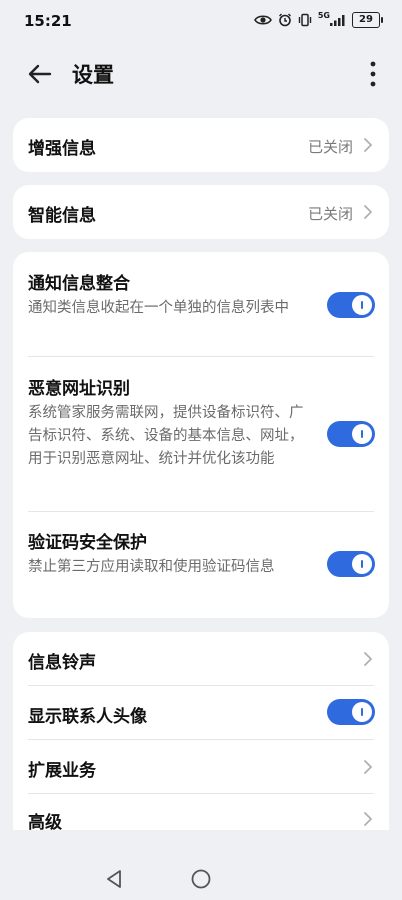 Image resolution: width=402 pixels, height=900 pixels. I want to click on list-item-ringtone: 信息铃声, so click(201, 658).